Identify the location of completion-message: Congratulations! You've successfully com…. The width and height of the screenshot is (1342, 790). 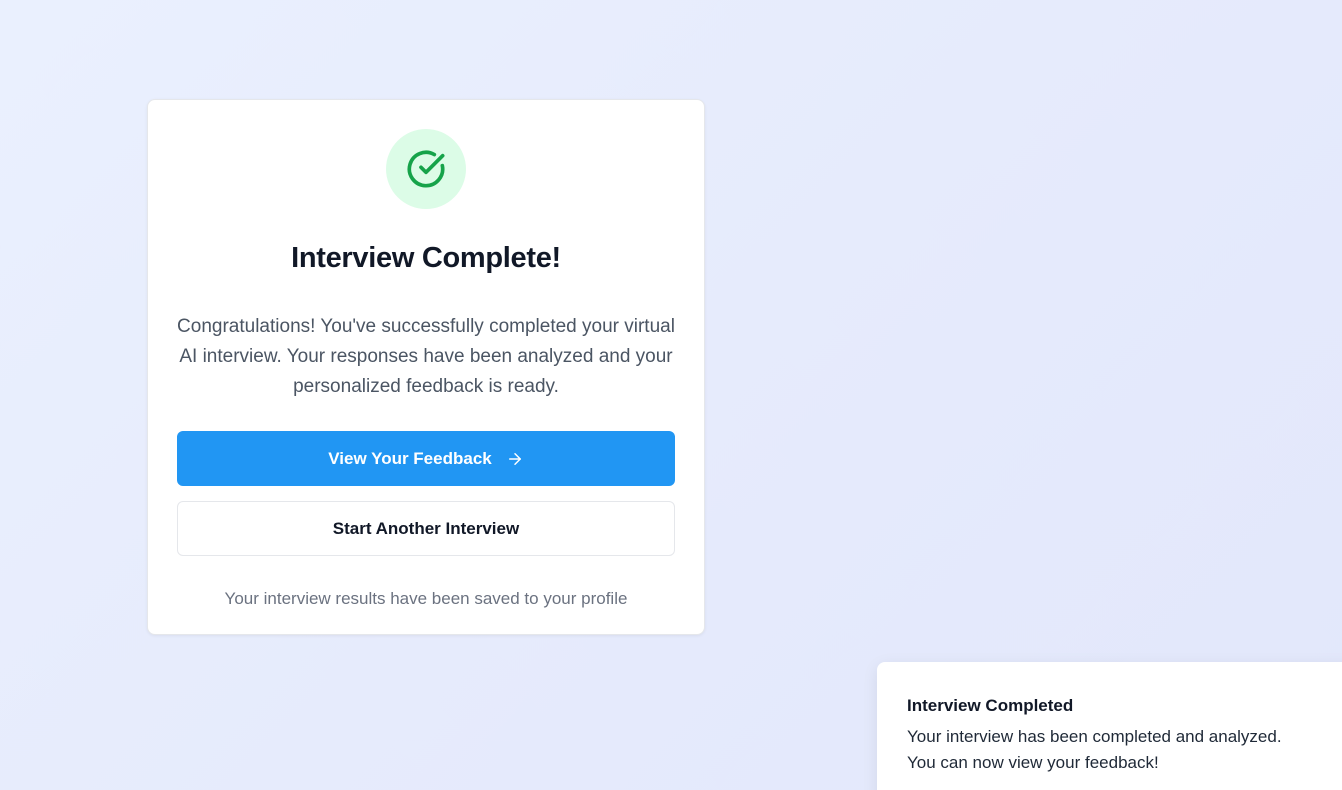
(426, 356).